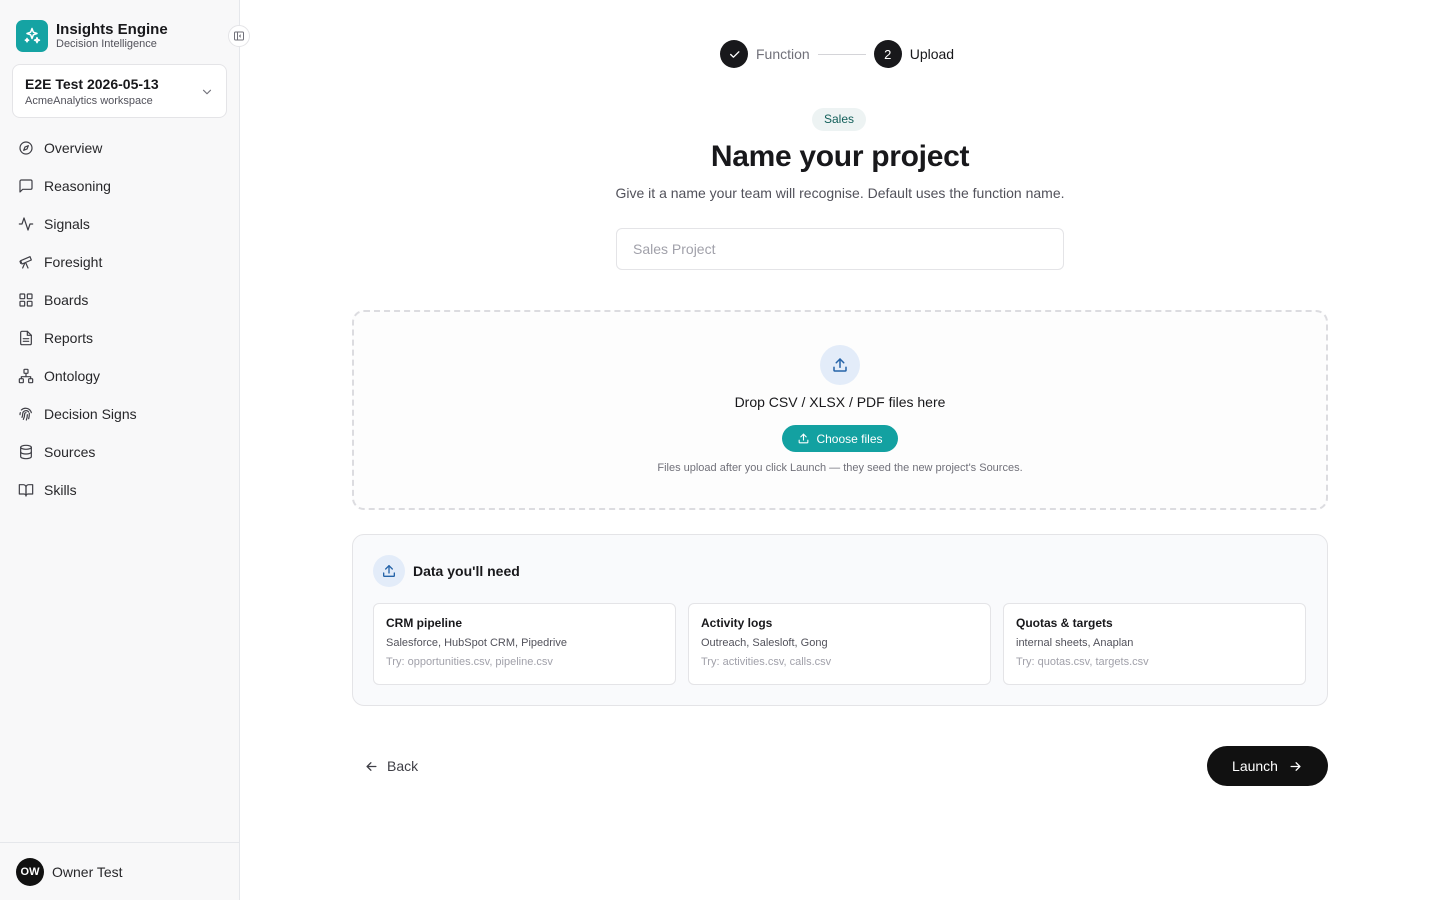 The width and height of the screenshot is (1440, 900). I want to click on sidebar-item-skills: Skills, so click(120, 490).